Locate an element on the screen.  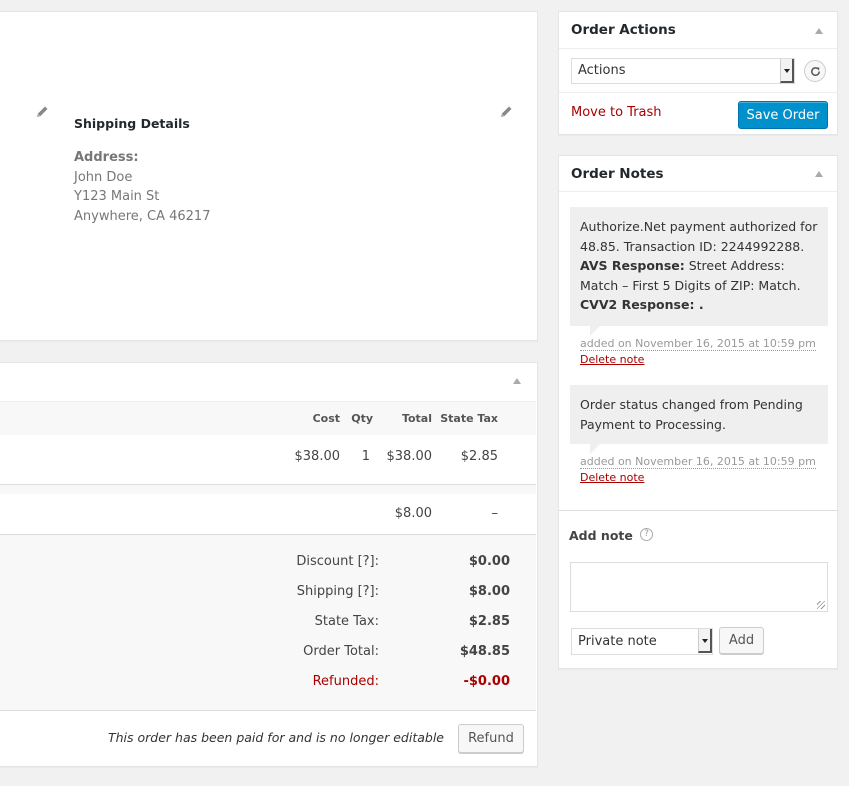
address-line: Y123 Main St is located at coordinates (117, 196).